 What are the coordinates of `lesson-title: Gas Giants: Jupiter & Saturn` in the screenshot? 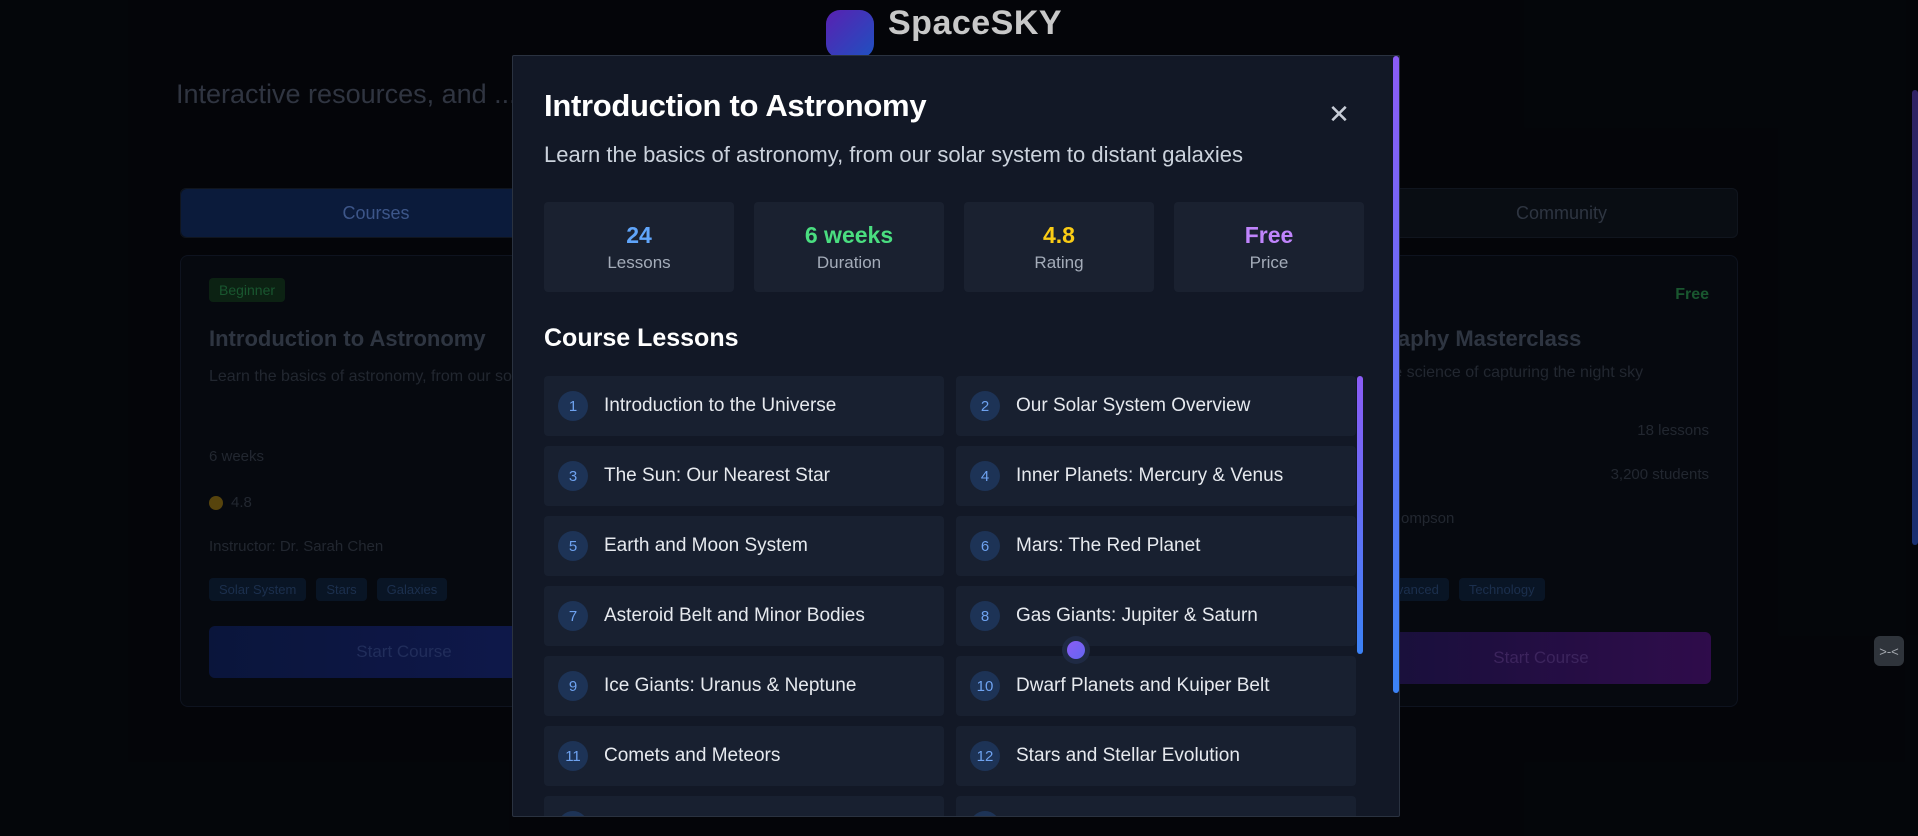 It's located at (1137, 615).